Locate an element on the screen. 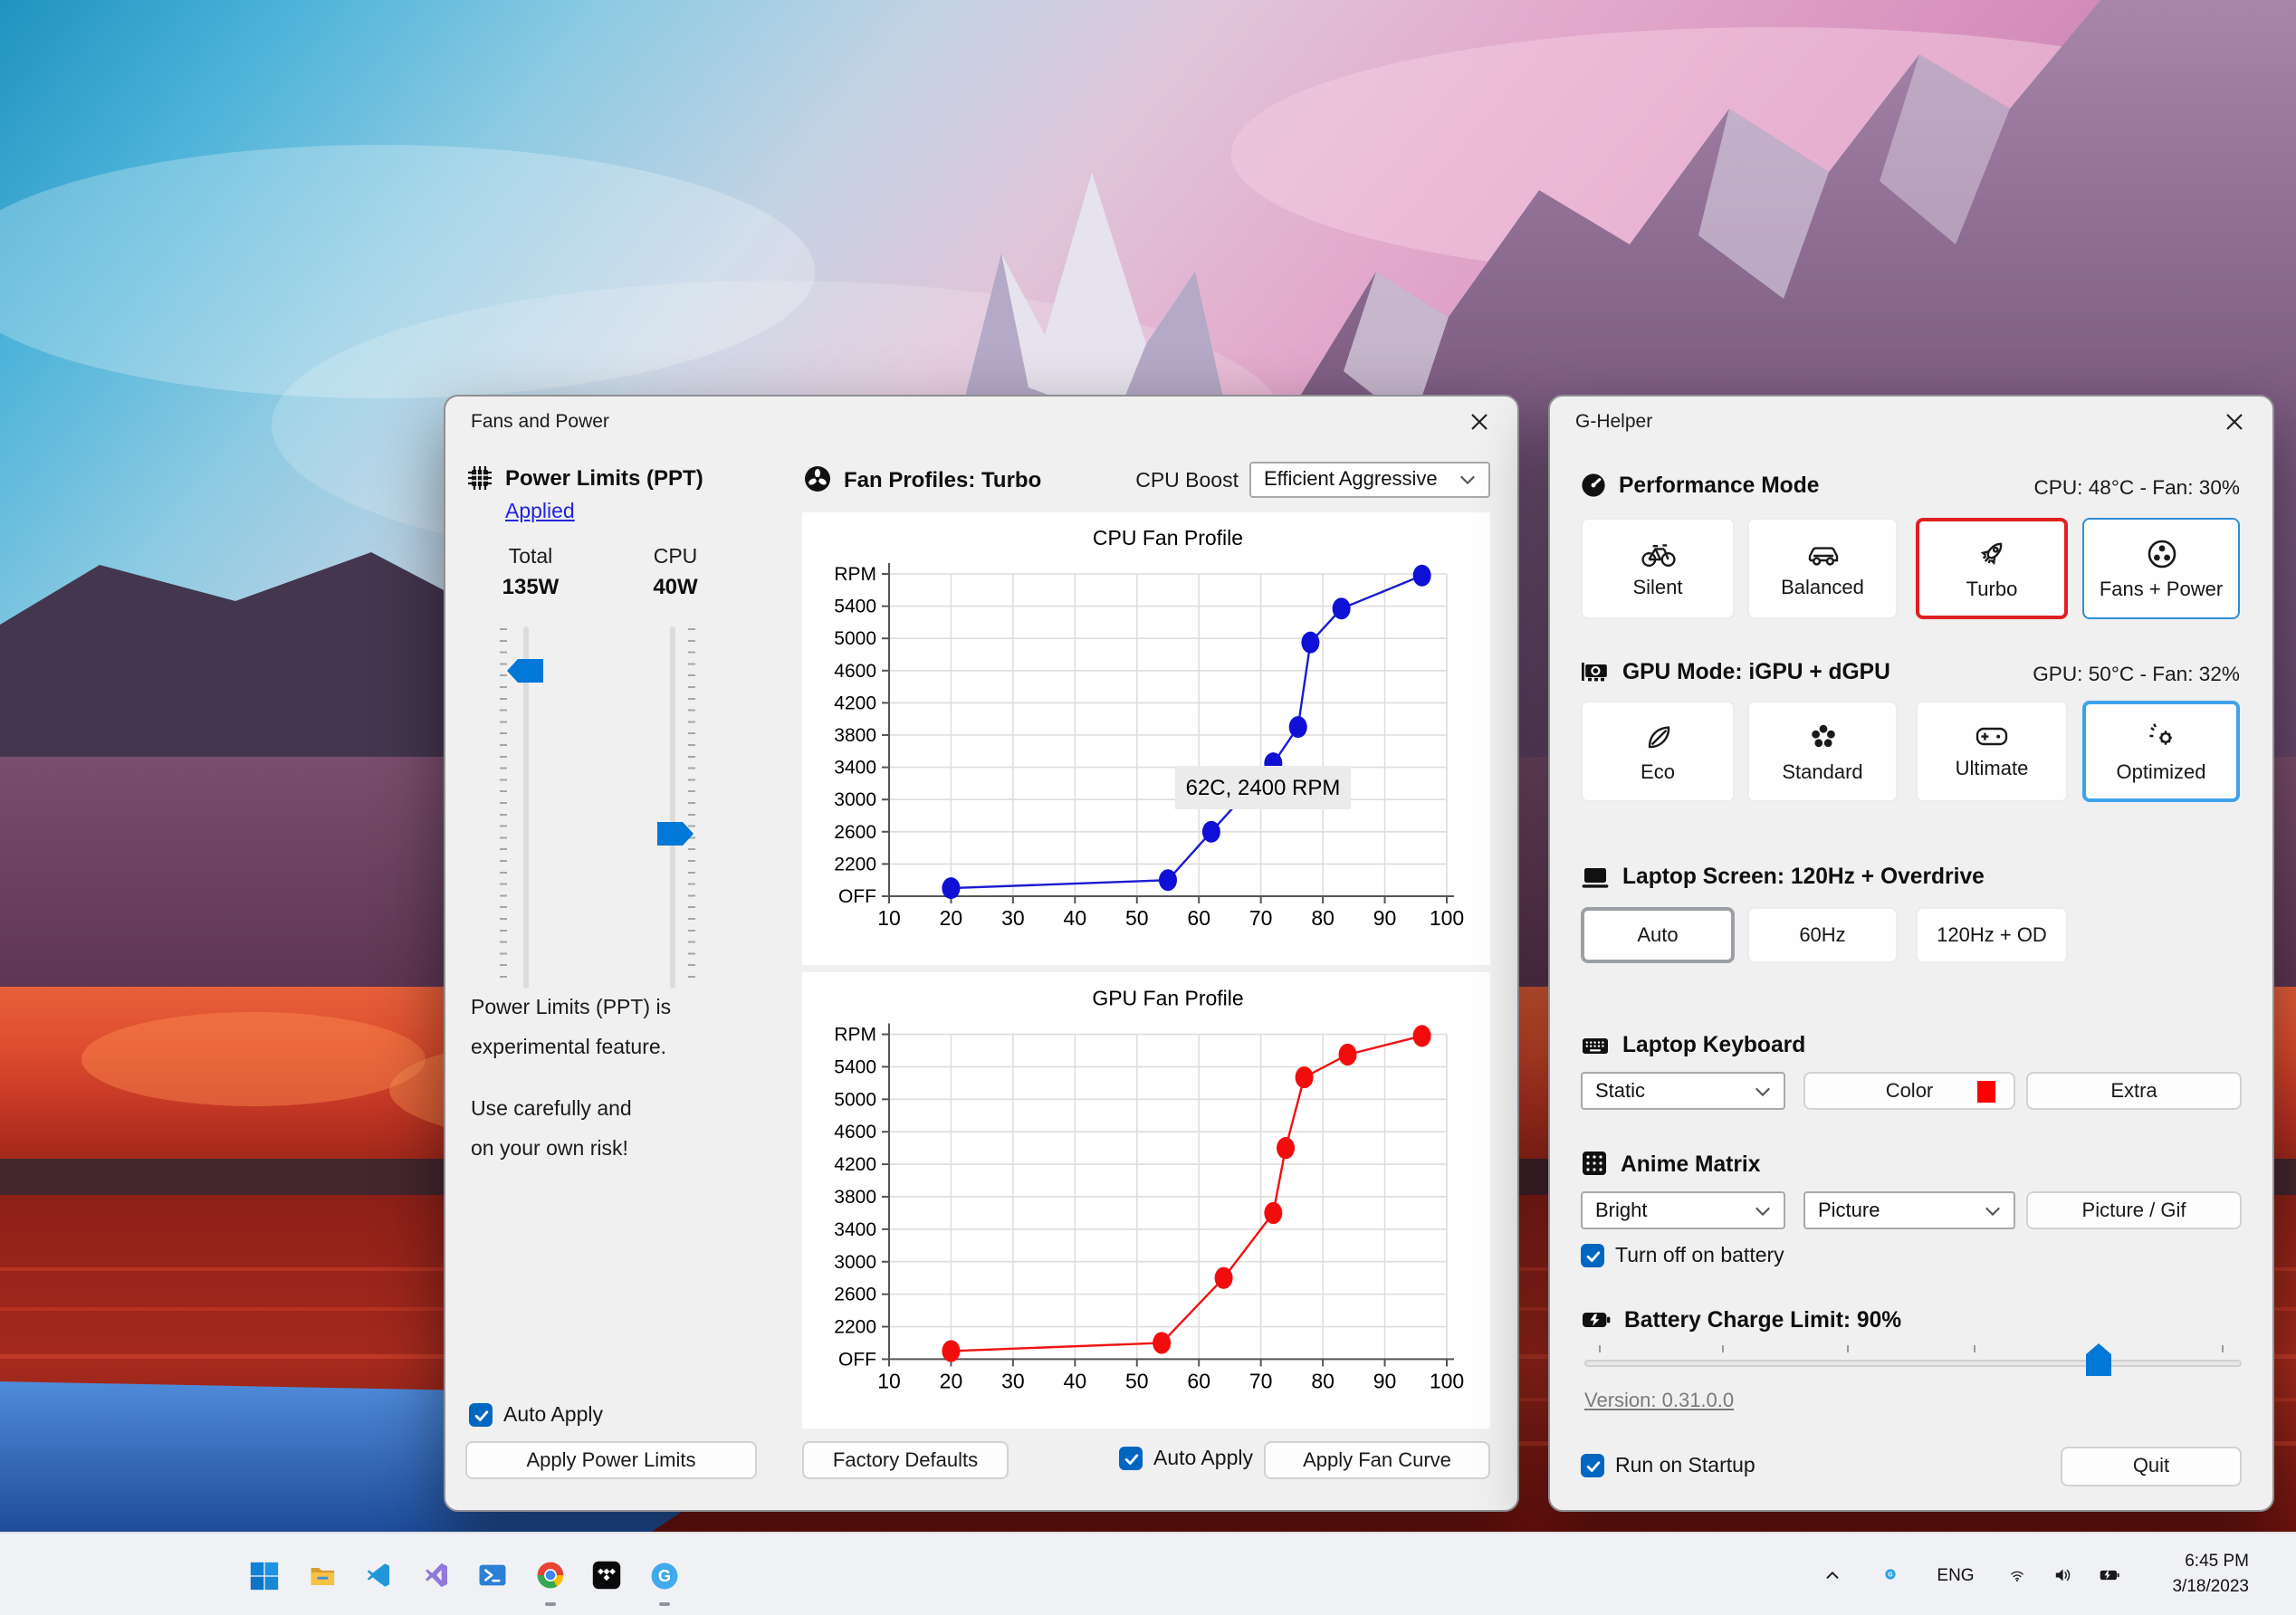 The height and width of the screenshot is (1615, 2296). keyboard-icon is located at coordinates (1596, 1045).